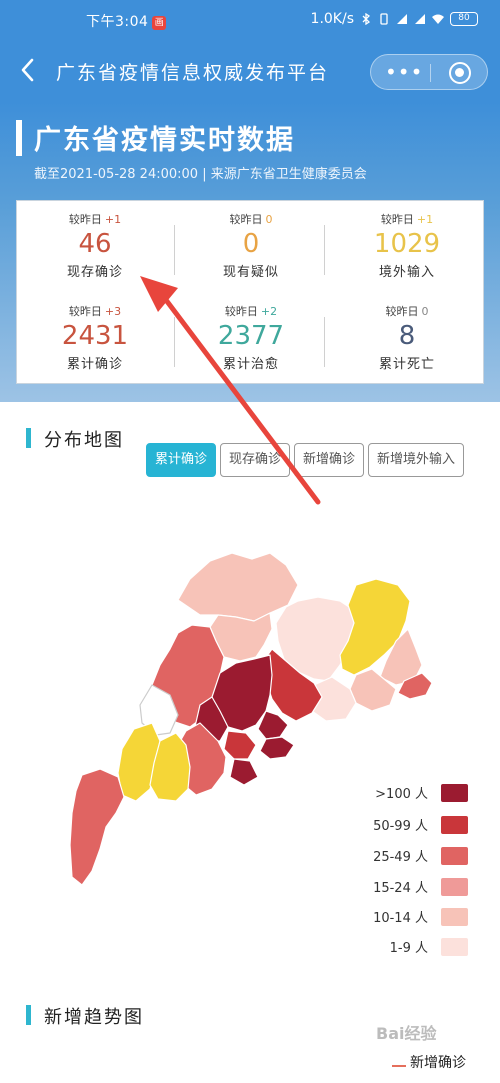 This screenshot has height=1083, width=500. I want to click on stat-value: 1029, so click(407, 244).